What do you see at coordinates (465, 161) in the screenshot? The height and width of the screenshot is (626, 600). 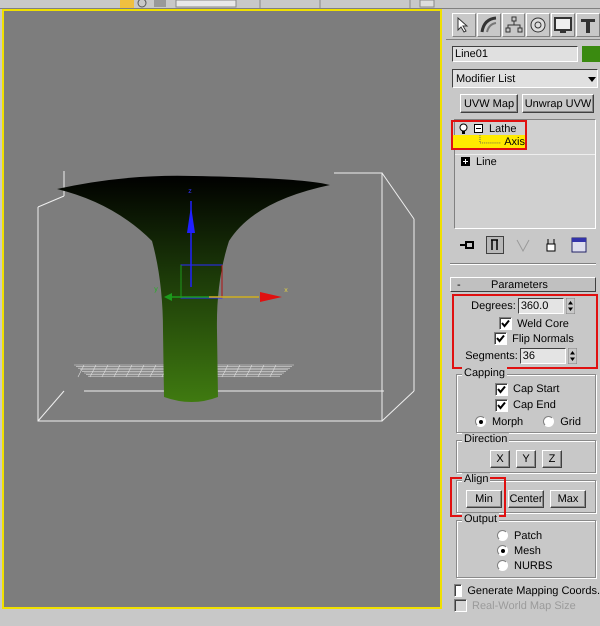 I see `expand-icon` at bounding box center [465, 161].